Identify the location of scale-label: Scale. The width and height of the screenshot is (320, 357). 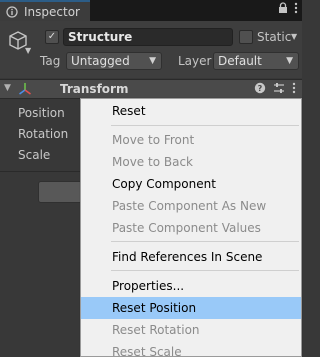
(34, 155).